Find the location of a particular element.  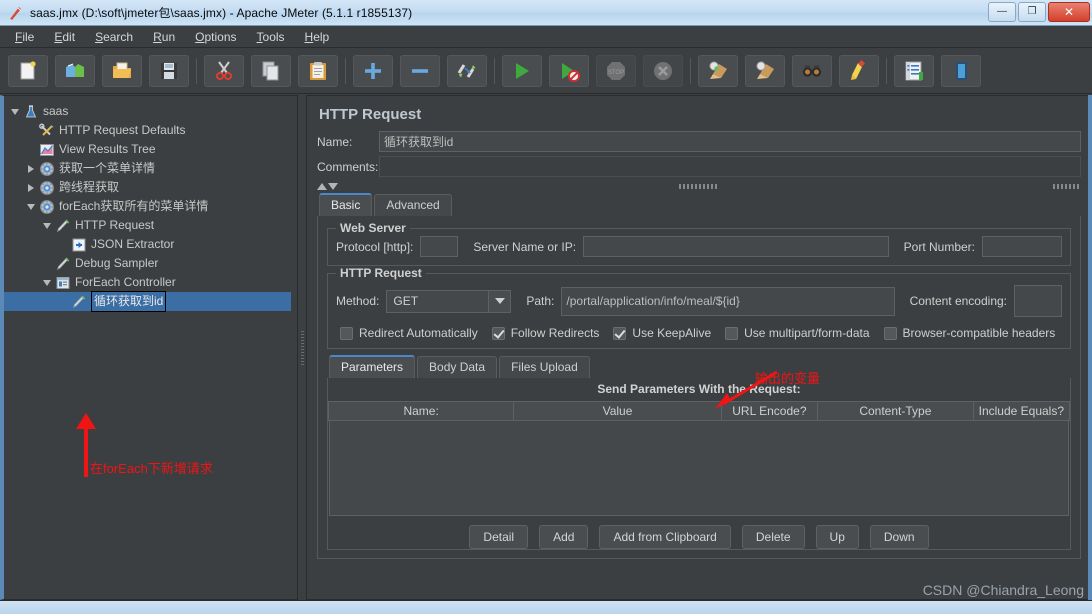

strip-dots is located at coordinates (699, 186).